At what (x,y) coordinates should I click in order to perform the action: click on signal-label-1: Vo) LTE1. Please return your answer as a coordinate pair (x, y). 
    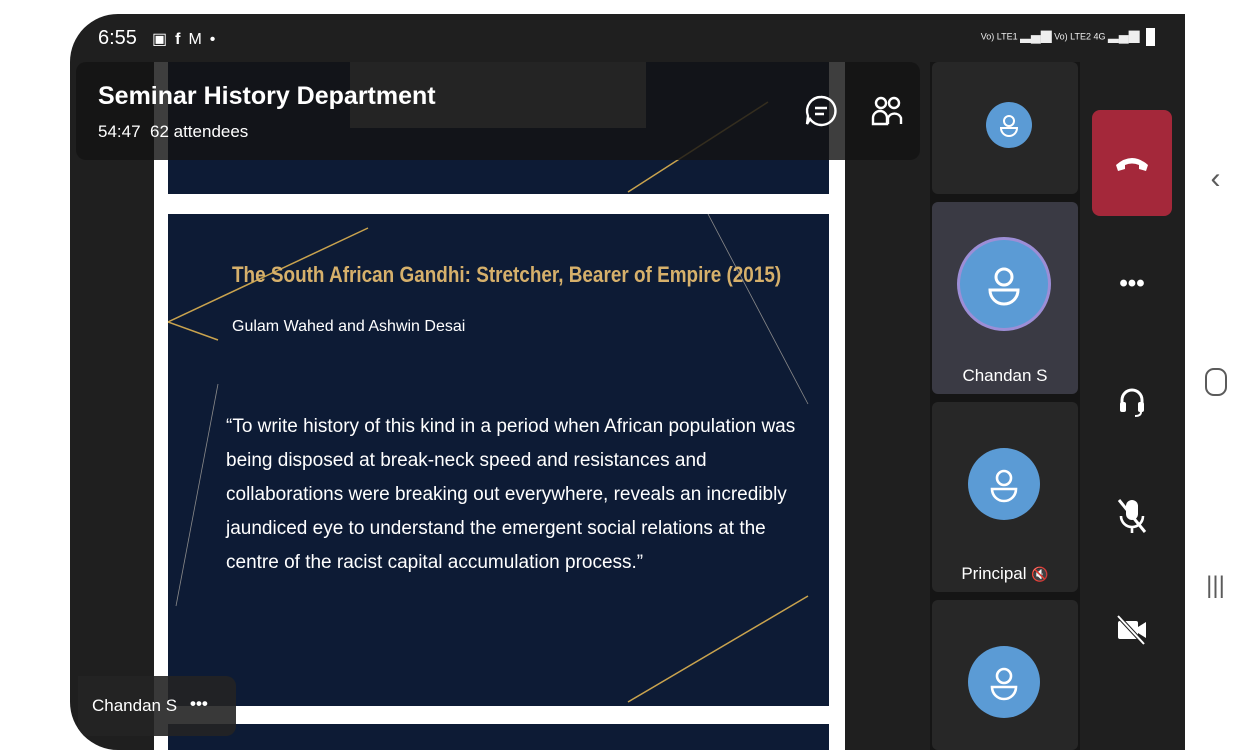
    Looking at the image, I should click on (999, 36).